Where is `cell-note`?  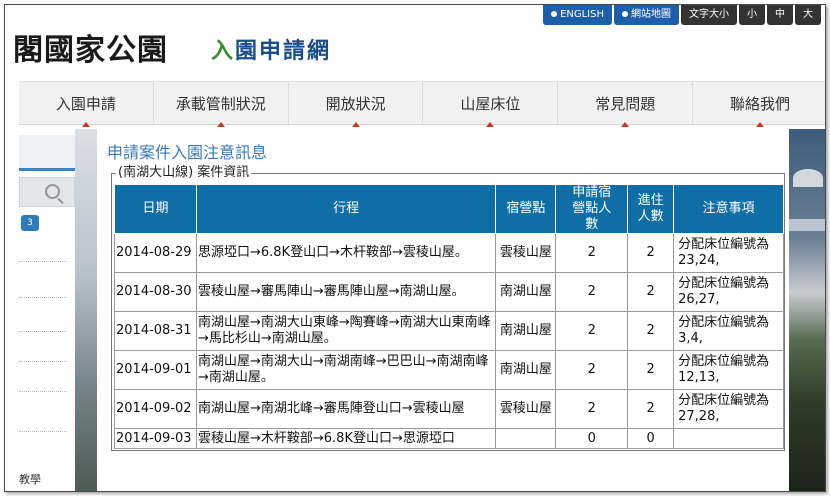 cell-note is located at coordinates (728, 438).